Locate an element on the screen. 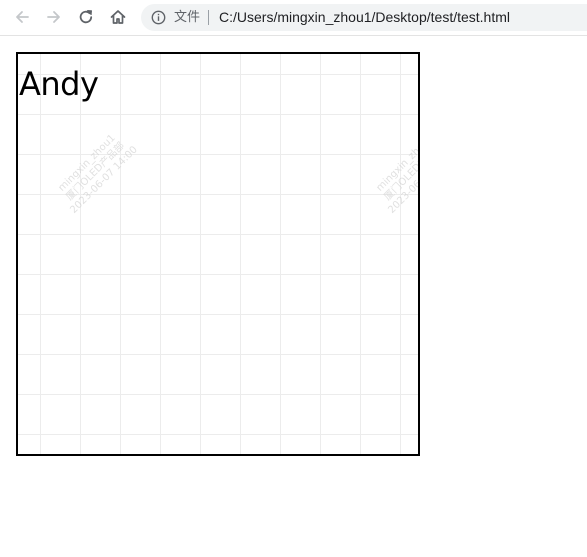 Image resolution: width=587 pixels, height=557 pixels. back-button is located at coordinates (22, 17).